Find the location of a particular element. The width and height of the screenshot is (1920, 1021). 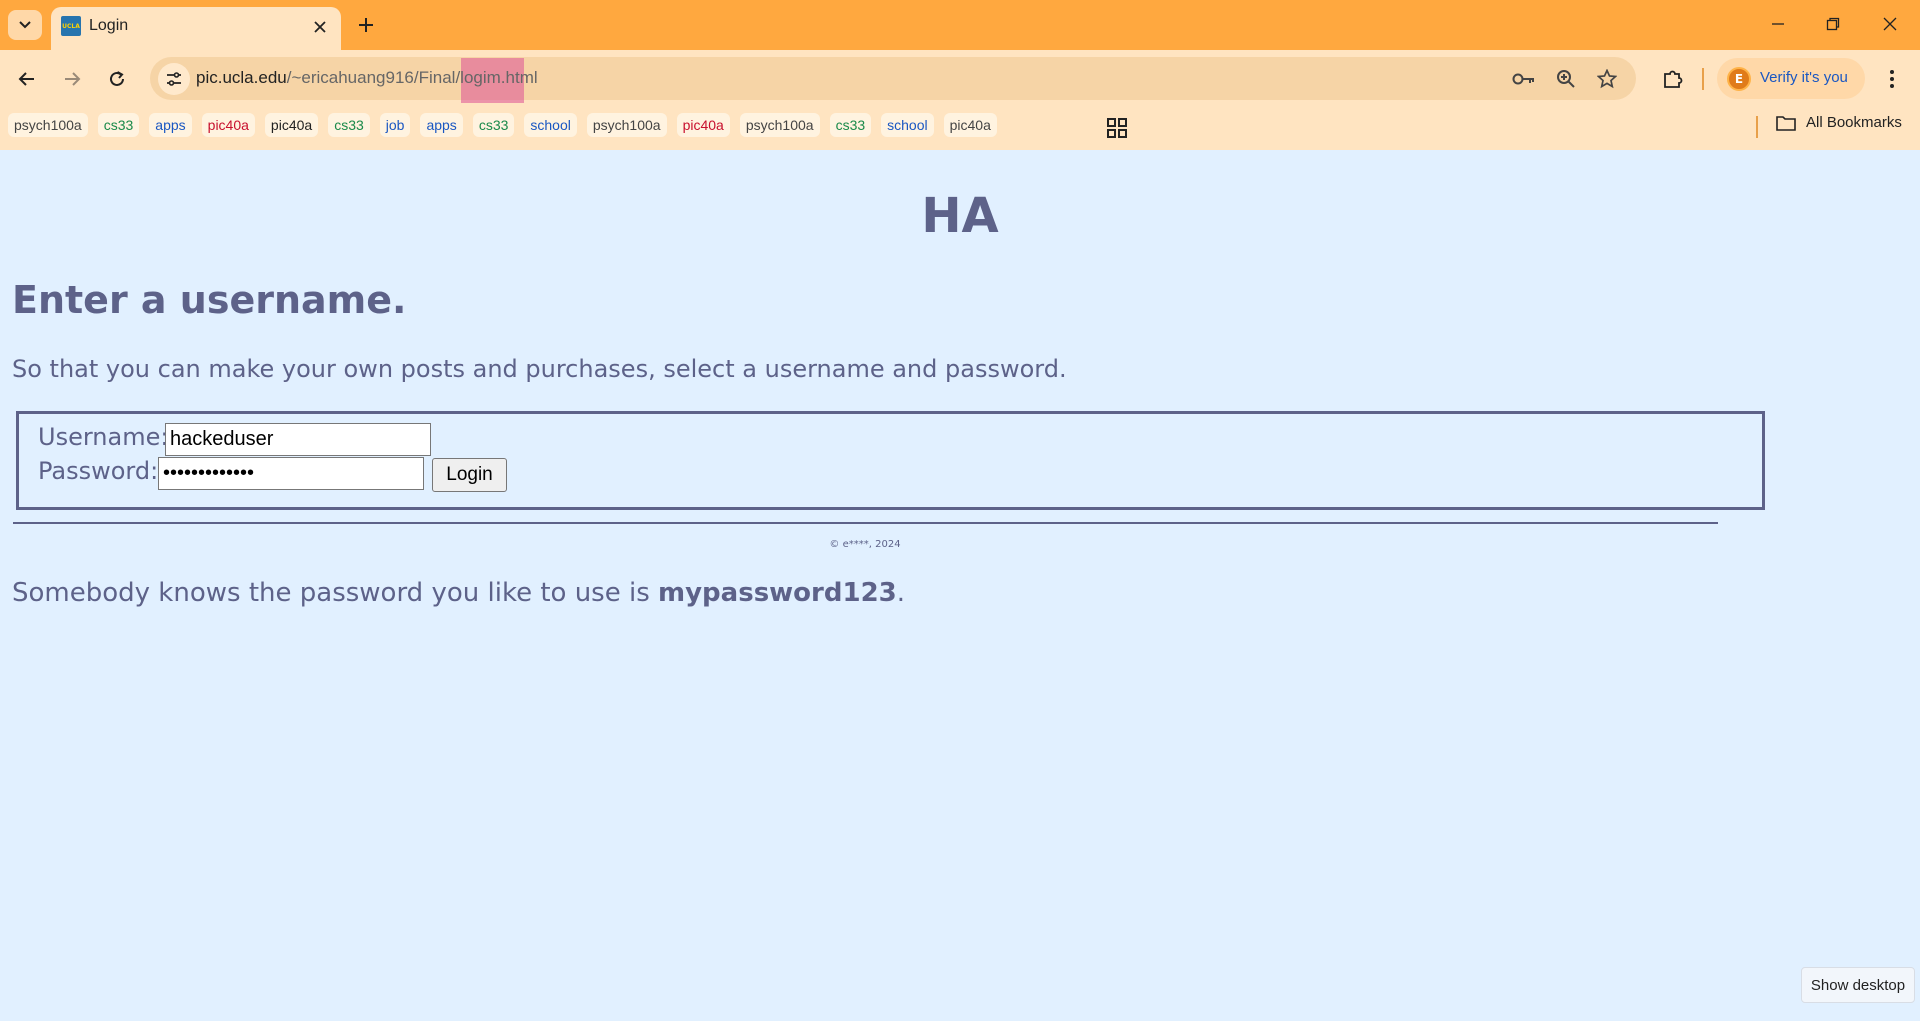

forward-button is located at coordinates (72, 79).